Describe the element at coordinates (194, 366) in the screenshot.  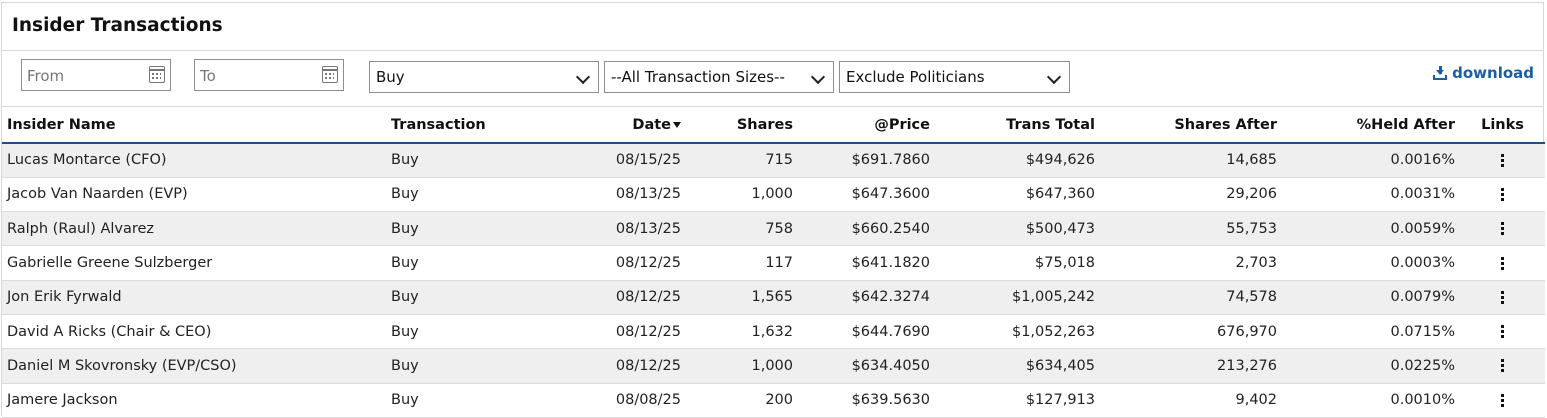
I see `insider-name-cell: Daniel M Skovronsky (EVP/CSO)` at that location.